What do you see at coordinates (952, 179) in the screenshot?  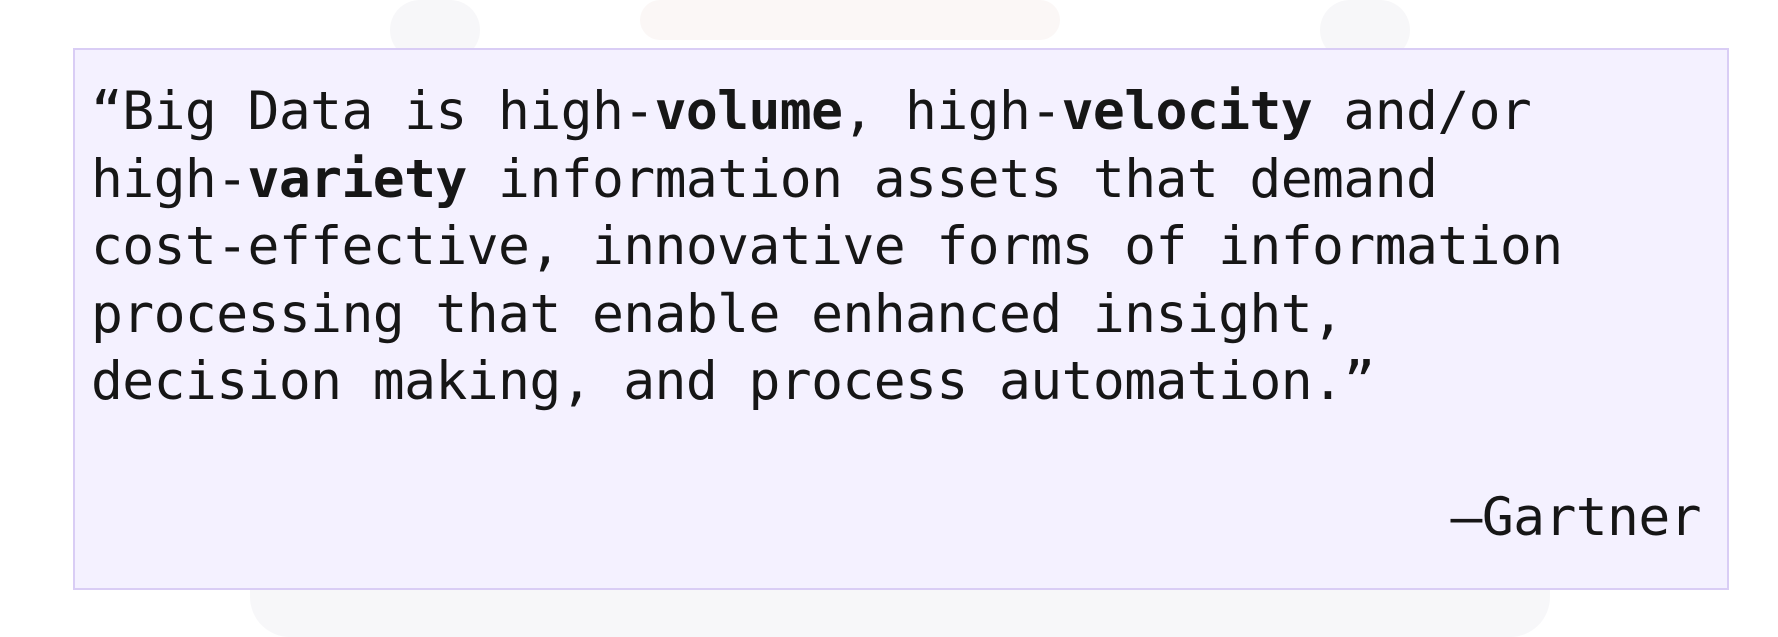 I see `quote-segment: information assets that demand` at bounding box center [952, 179].